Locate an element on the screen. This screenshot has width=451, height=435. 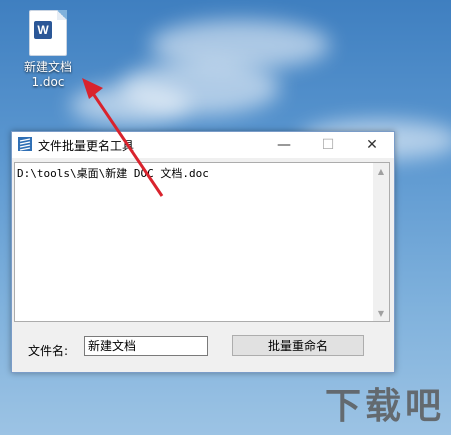
annotation-arrow is located at coordinates (123, 137).